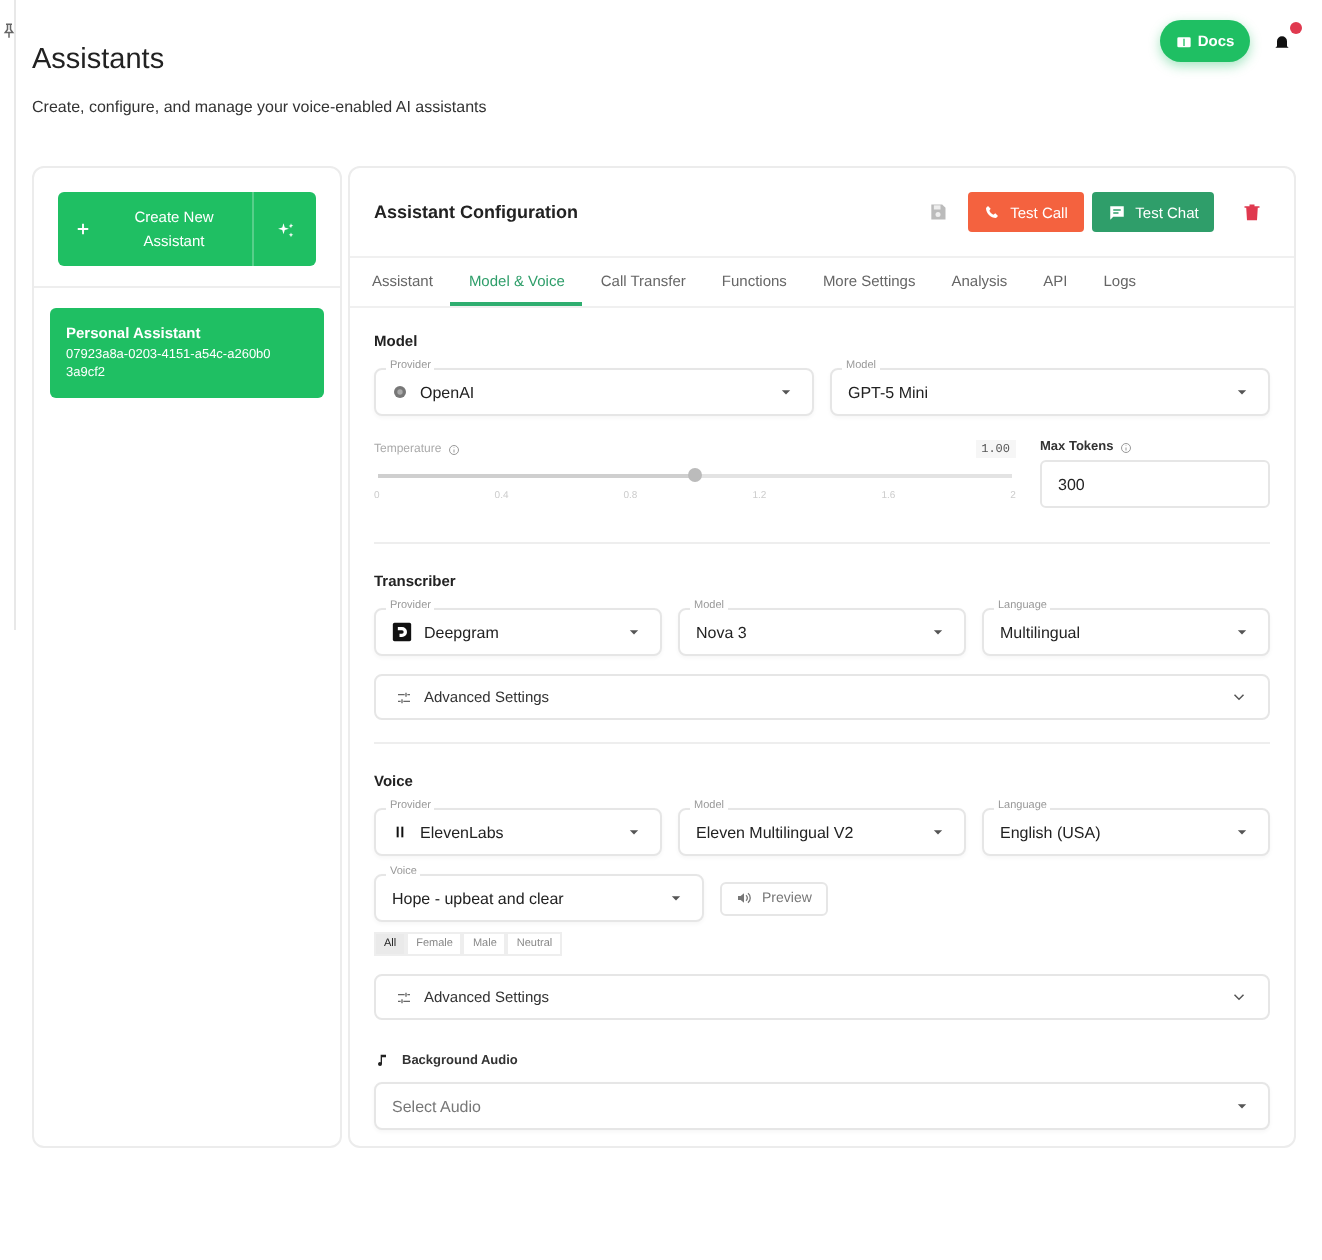 Image resolution: width=1322 pixels, height=1260 pixels. I want to click on provider-dropdown: Deepgram, so click(518, 632).